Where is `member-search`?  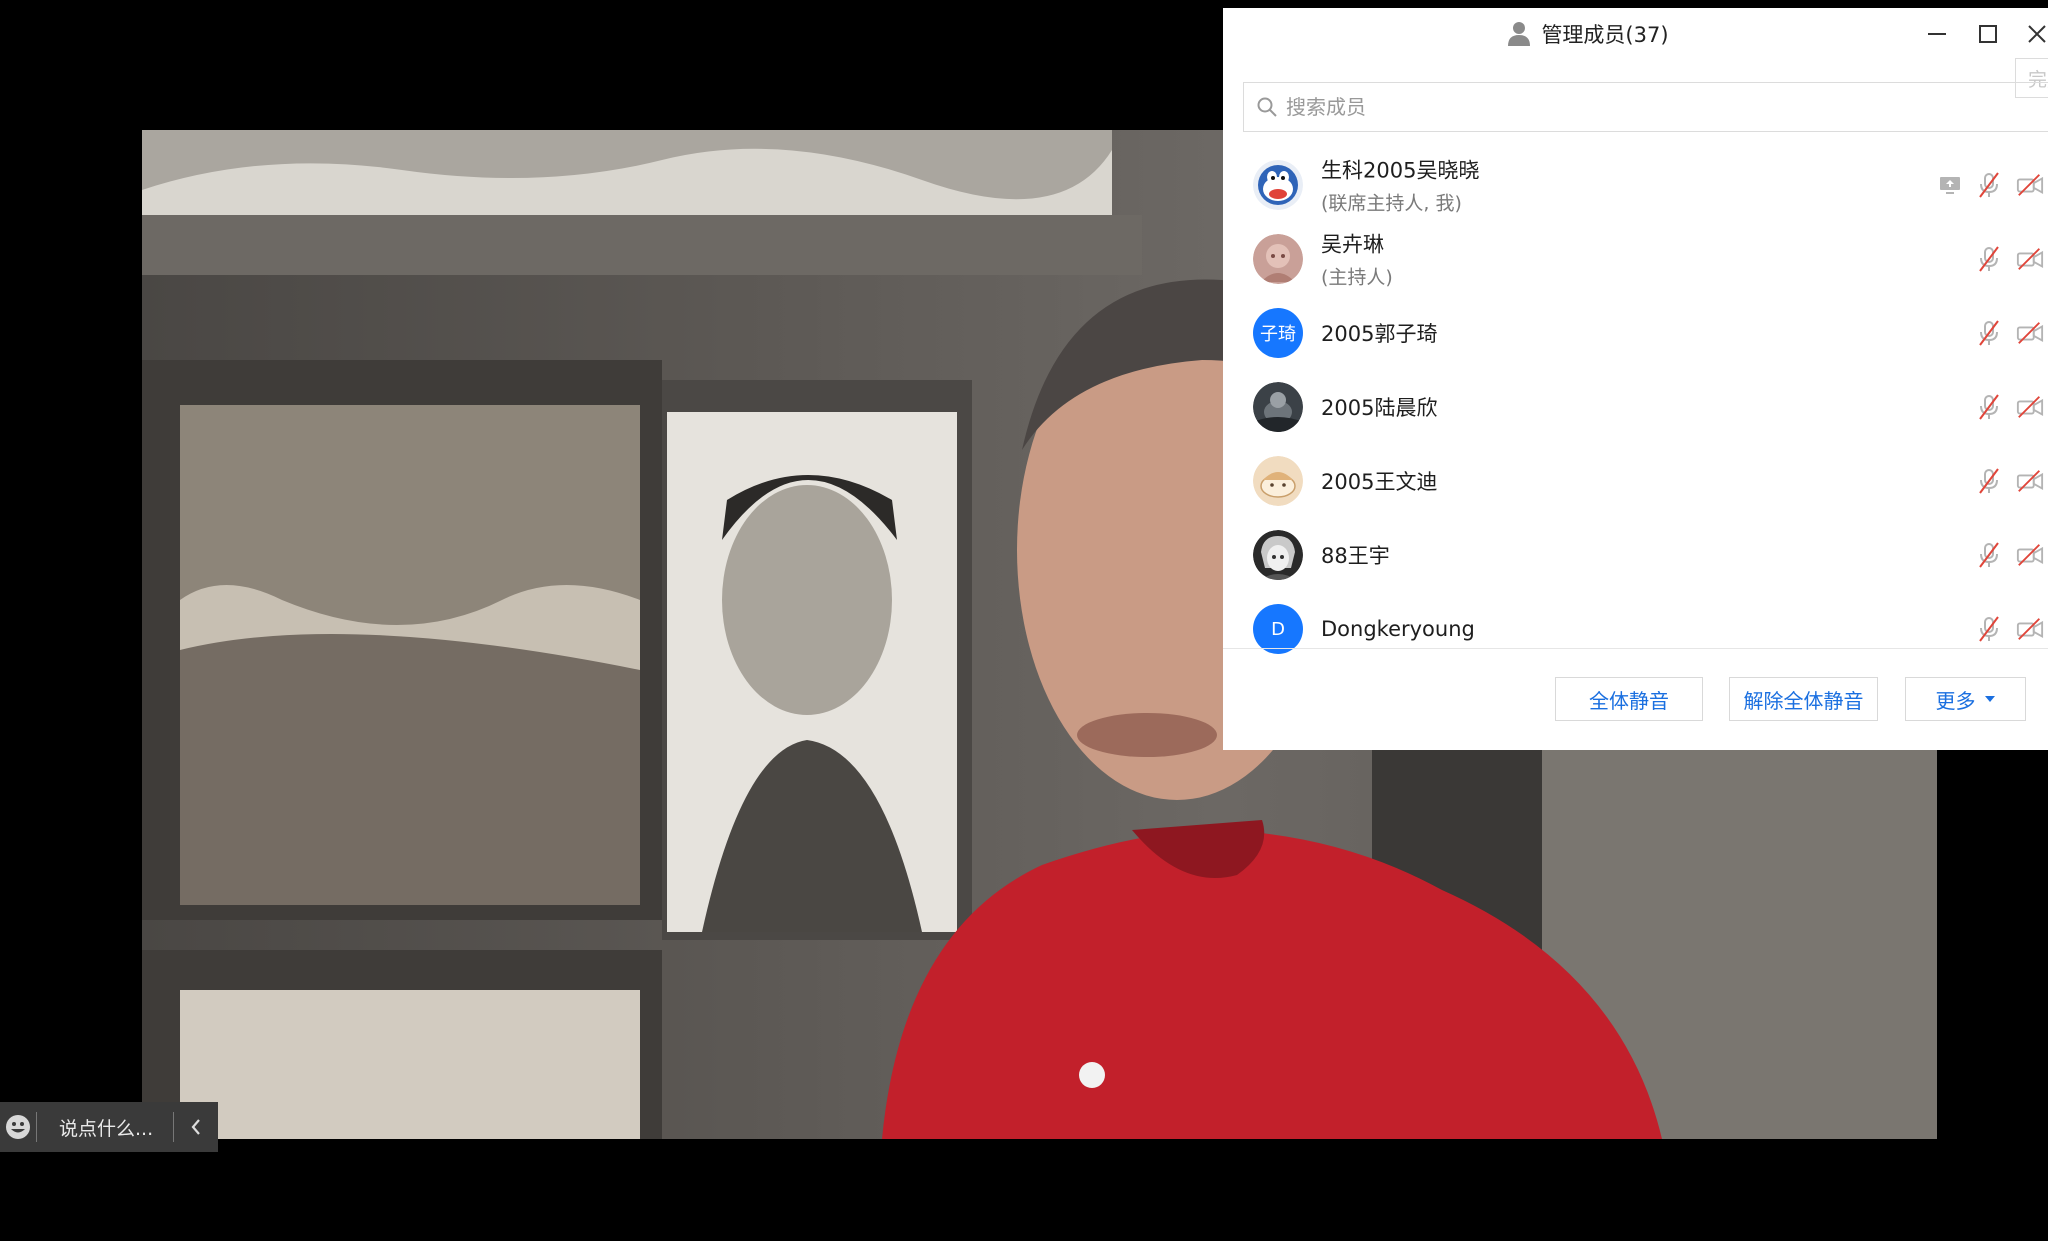
member-search is located at coordinates (1645, 107).